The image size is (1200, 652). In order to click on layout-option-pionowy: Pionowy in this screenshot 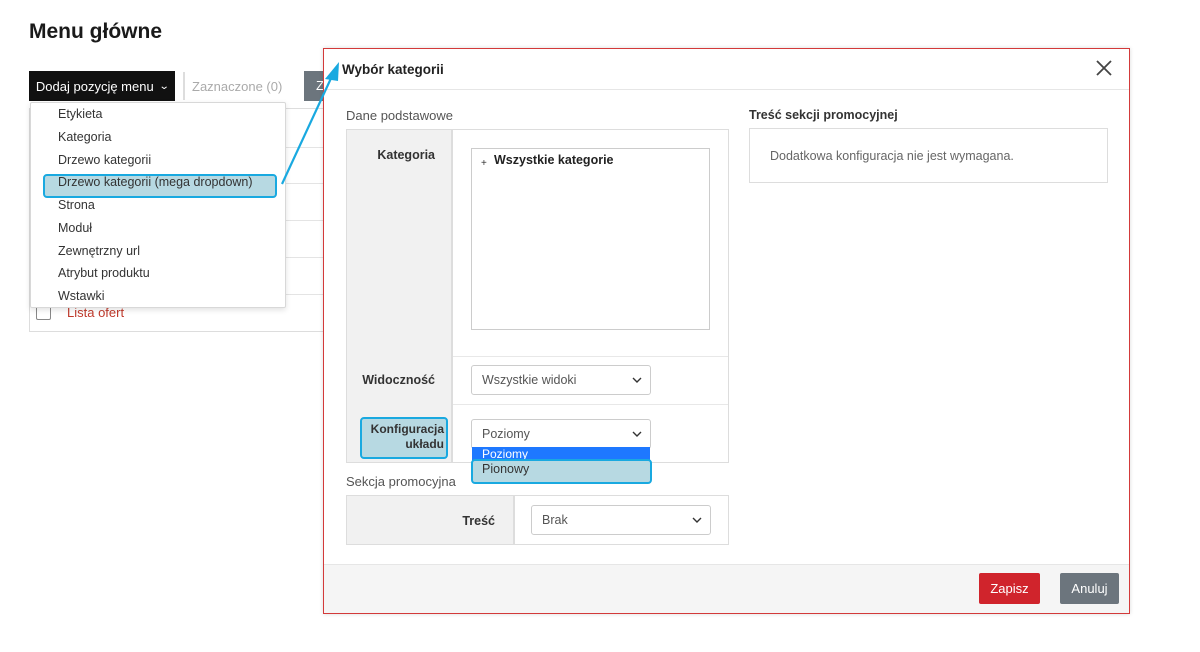, I will do `click(505, 469)`.